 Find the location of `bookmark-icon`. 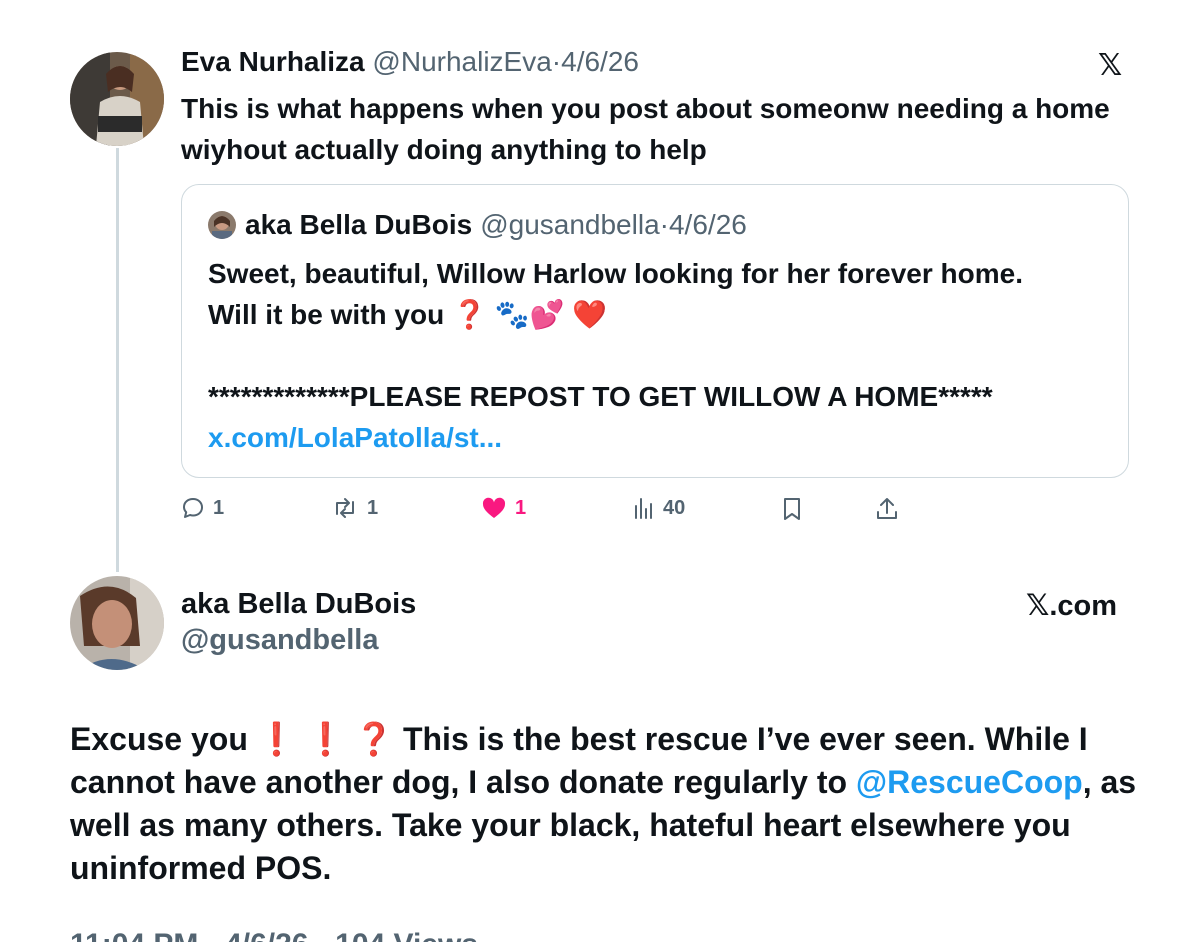

bookmark-icon is located at coordinates (792, 509).